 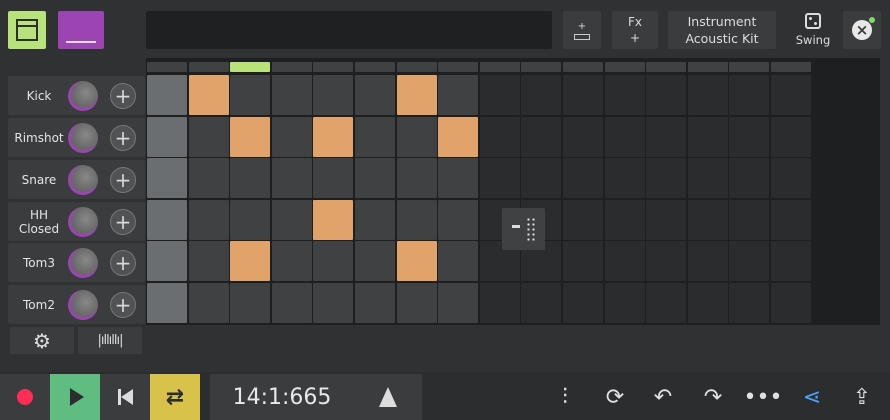 What do you see at coordinates (349, 30) in the screenshot?
I see `pattern-name-field` at bounding box center [349, 30].